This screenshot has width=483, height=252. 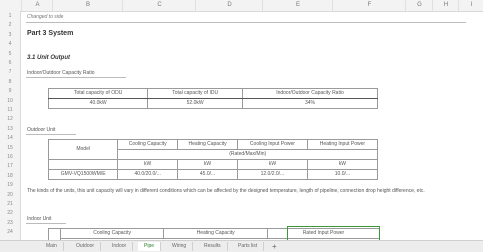 I want to click on ratio-table-header: Total capacity of IDU, so click(x=195, y=93).